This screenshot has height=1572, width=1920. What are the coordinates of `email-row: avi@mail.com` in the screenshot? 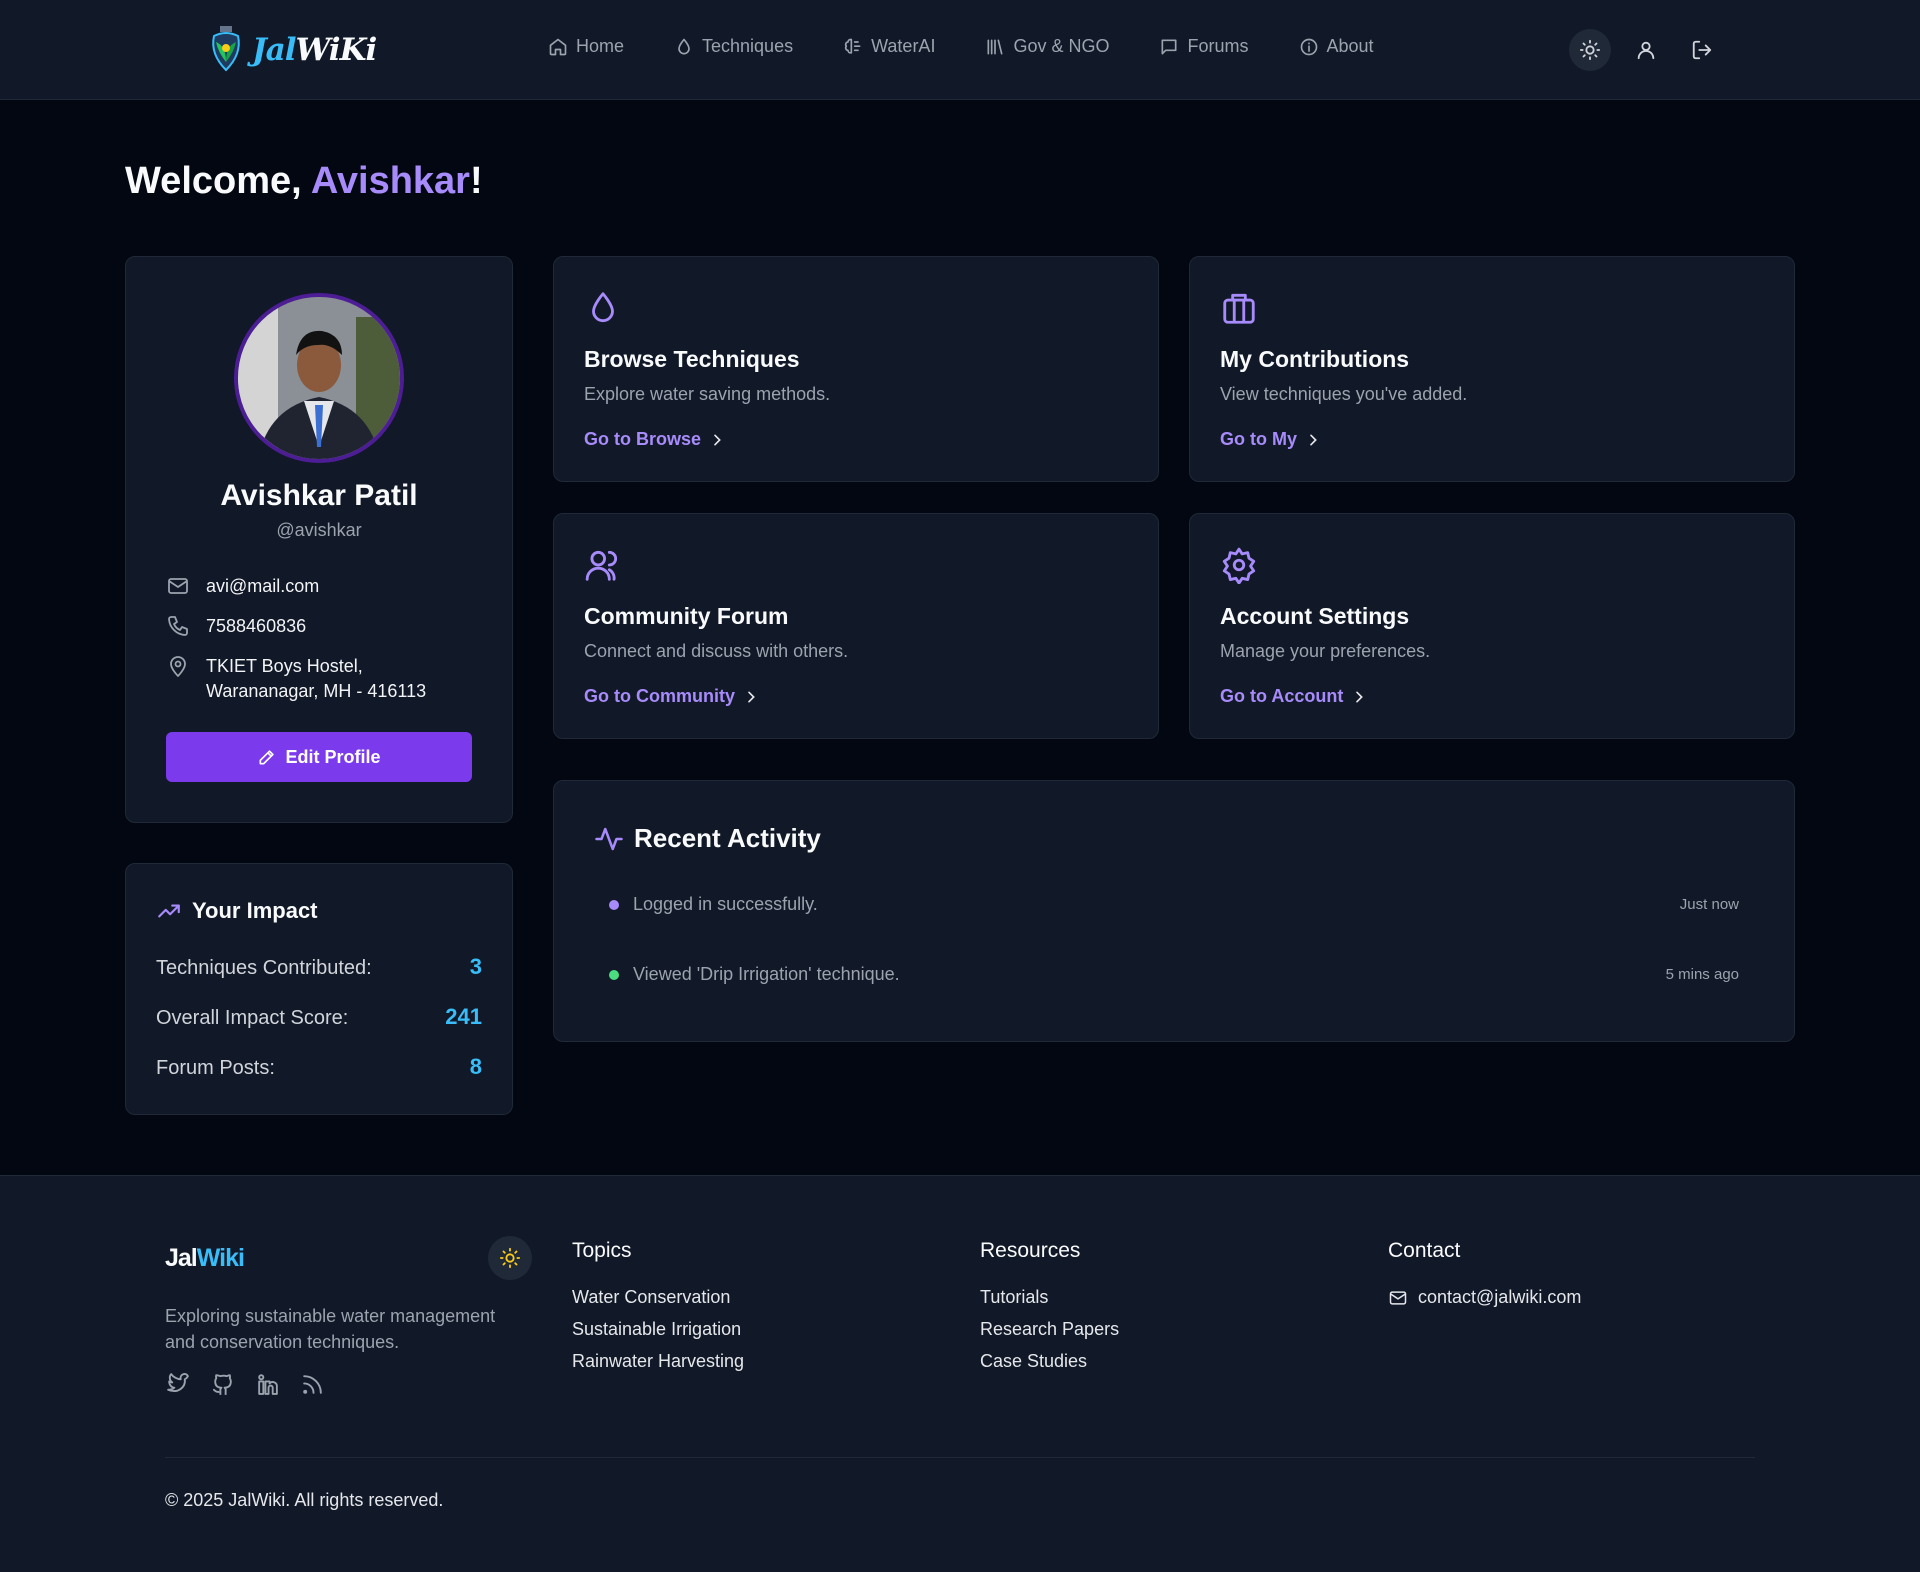 It's located at (242, 586).